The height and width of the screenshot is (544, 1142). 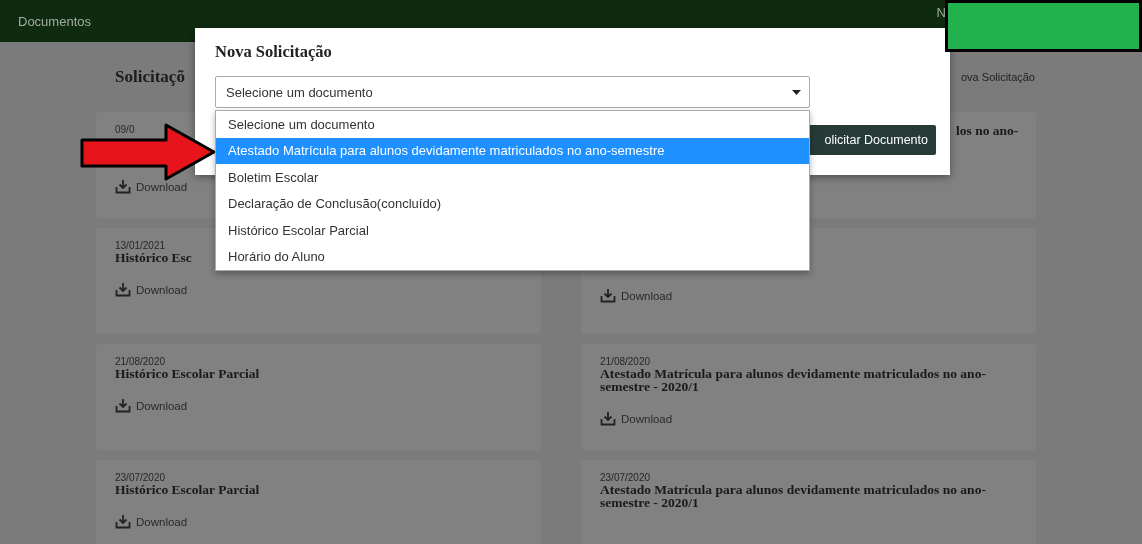 I want to click on app-title: Documentos, so click(x=54, y=21).